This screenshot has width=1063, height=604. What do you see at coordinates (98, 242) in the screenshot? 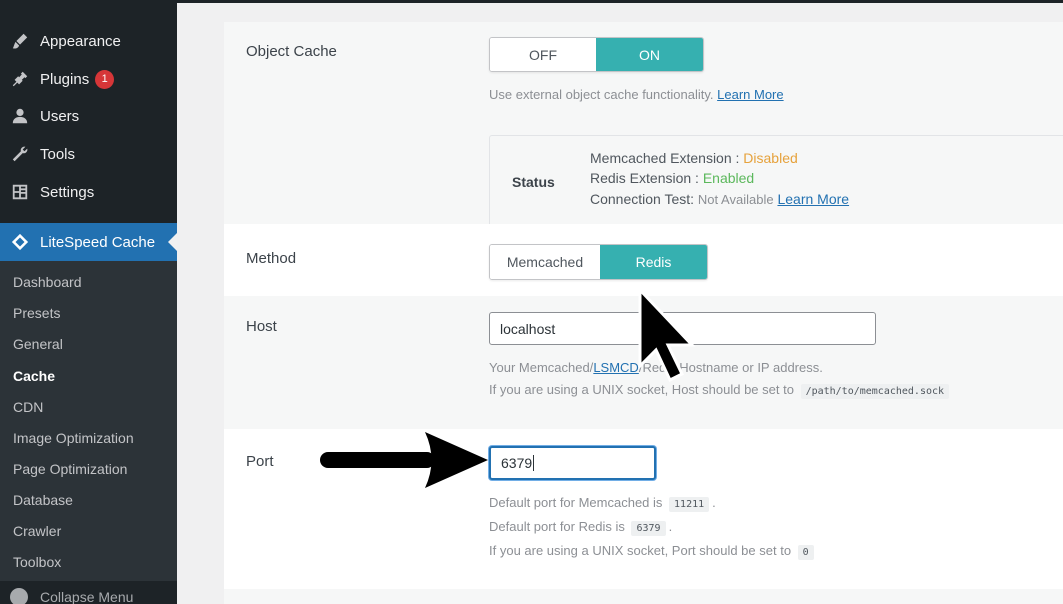
I see `sidebar-item-label: LiteSpeed Cache` at bounding box center [98, 242].